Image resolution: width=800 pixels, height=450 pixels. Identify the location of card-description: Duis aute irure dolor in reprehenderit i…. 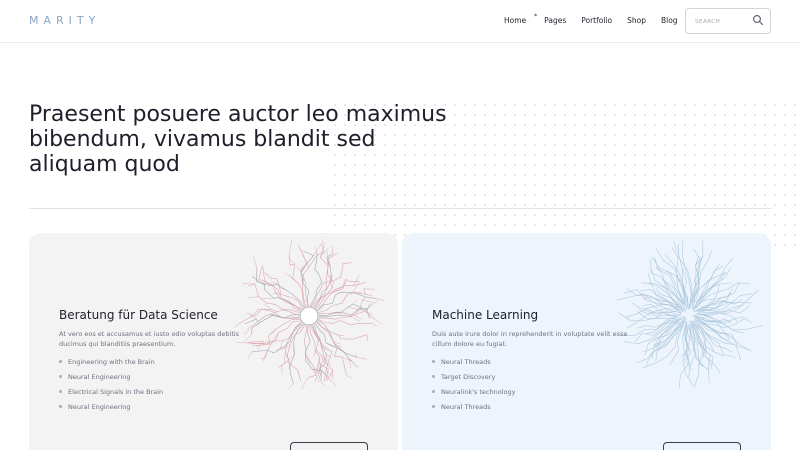
(530, 339).